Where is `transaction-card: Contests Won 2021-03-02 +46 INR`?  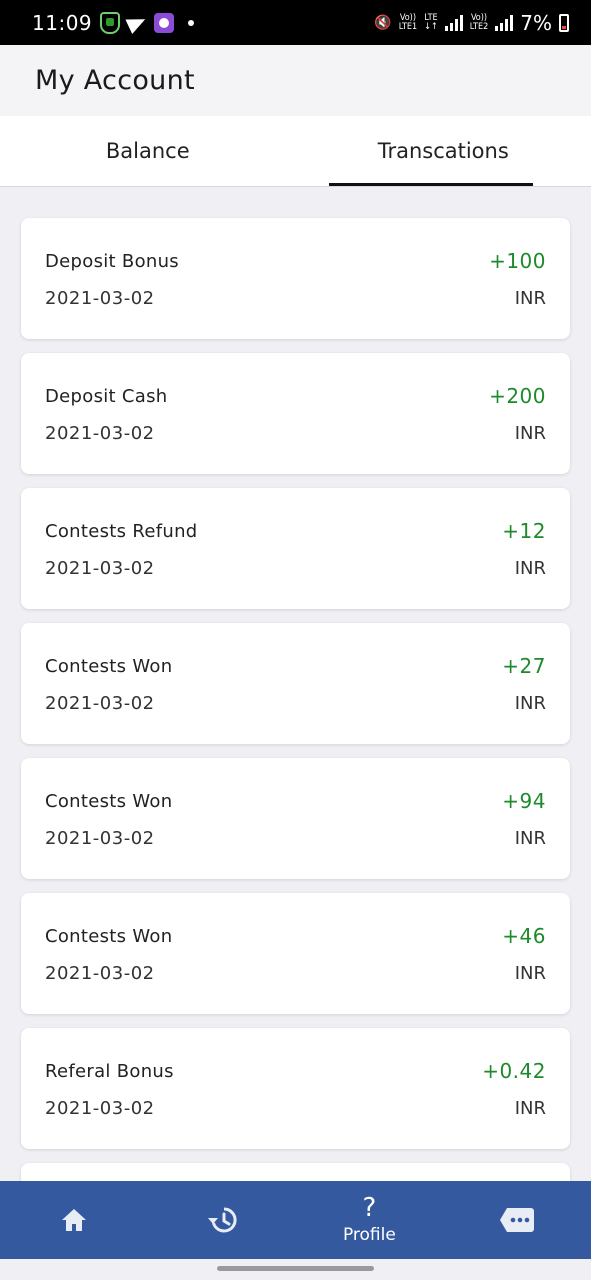 transaction-card: Contests Won 2021-03-02 +46 INR is located at coordinates (295, 953).